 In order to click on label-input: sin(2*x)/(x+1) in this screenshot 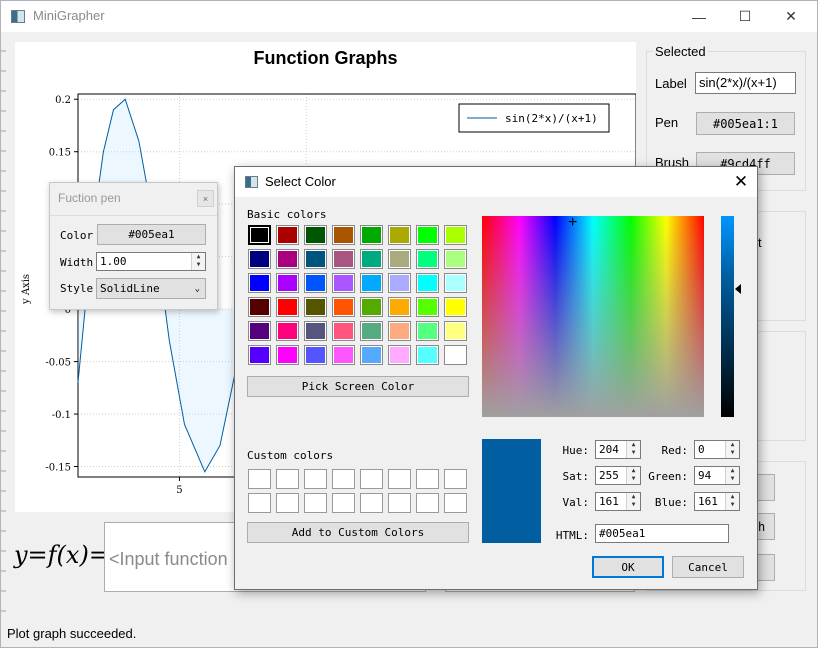, I will do `click(745, 83)`.